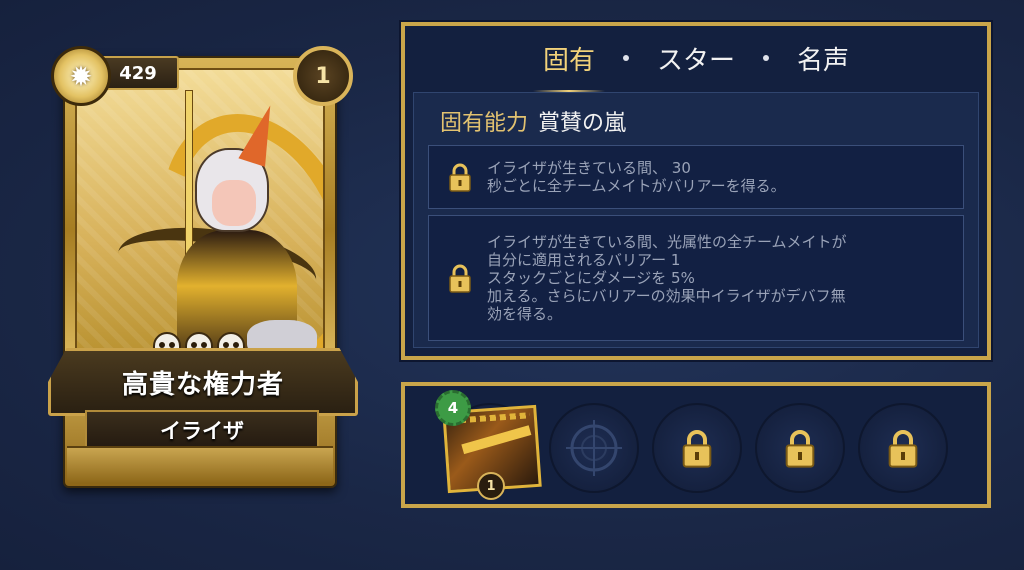  I want to click on tab-bar: 固有 スター 名声, so click(696, 59).